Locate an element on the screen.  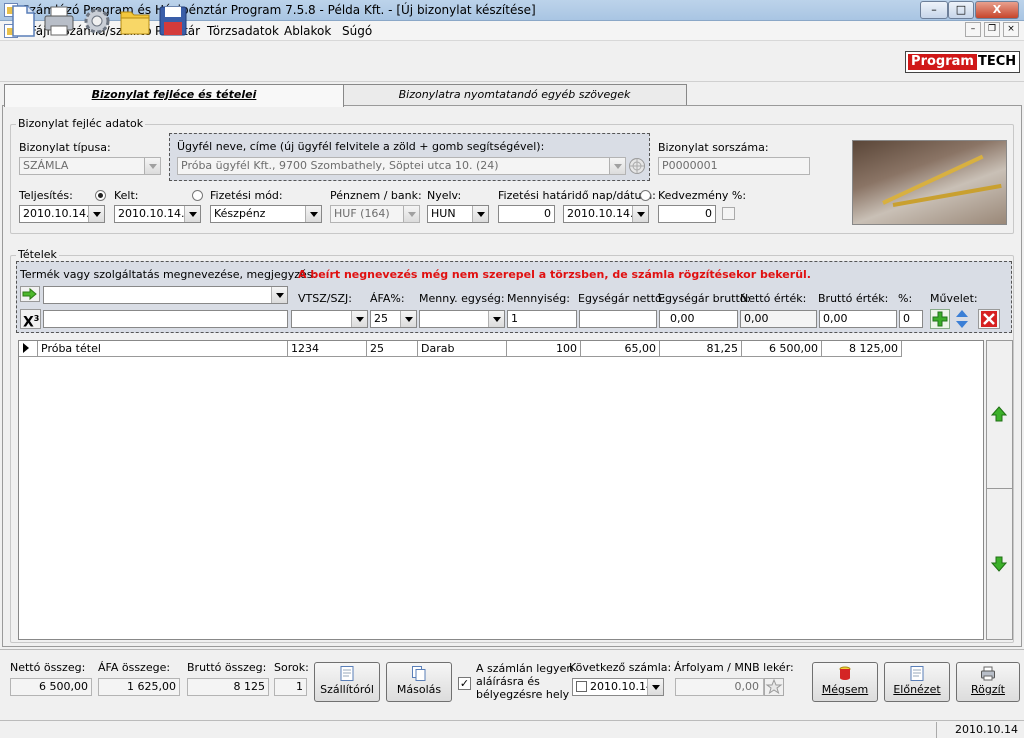
cell-net-unit: 65,00 is located at coordinates (620, 349).